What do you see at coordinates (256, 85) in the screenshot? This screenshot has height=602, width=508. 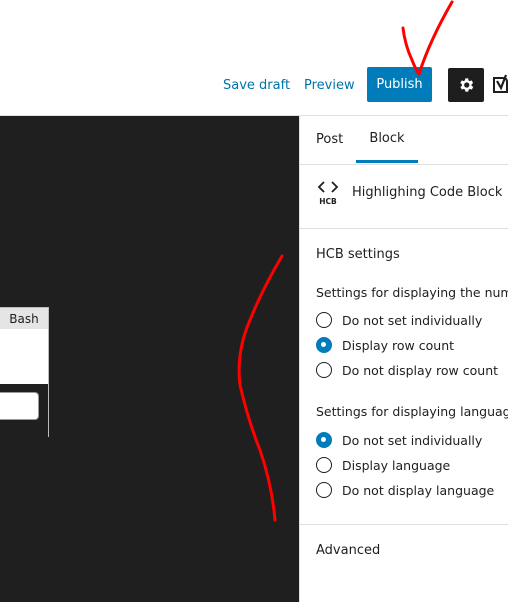 I see `save-draft-button: Save draft` at bounding box center [256, 85].